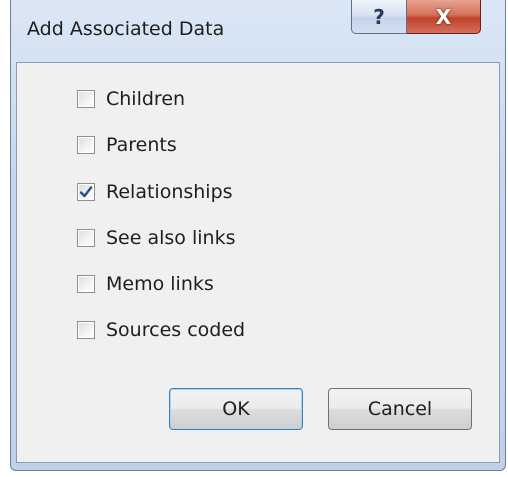  I want to click on option-relationships: Relationships, so click(155, 192).